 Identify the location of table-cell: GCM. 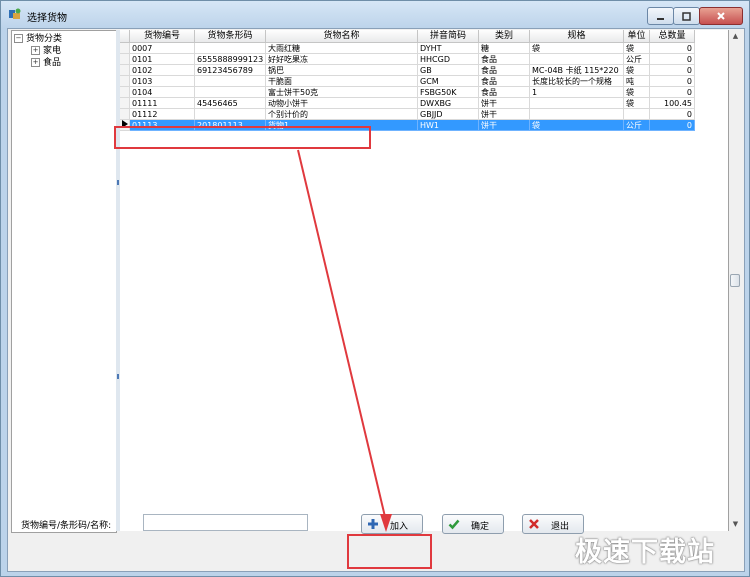
(448, 81).